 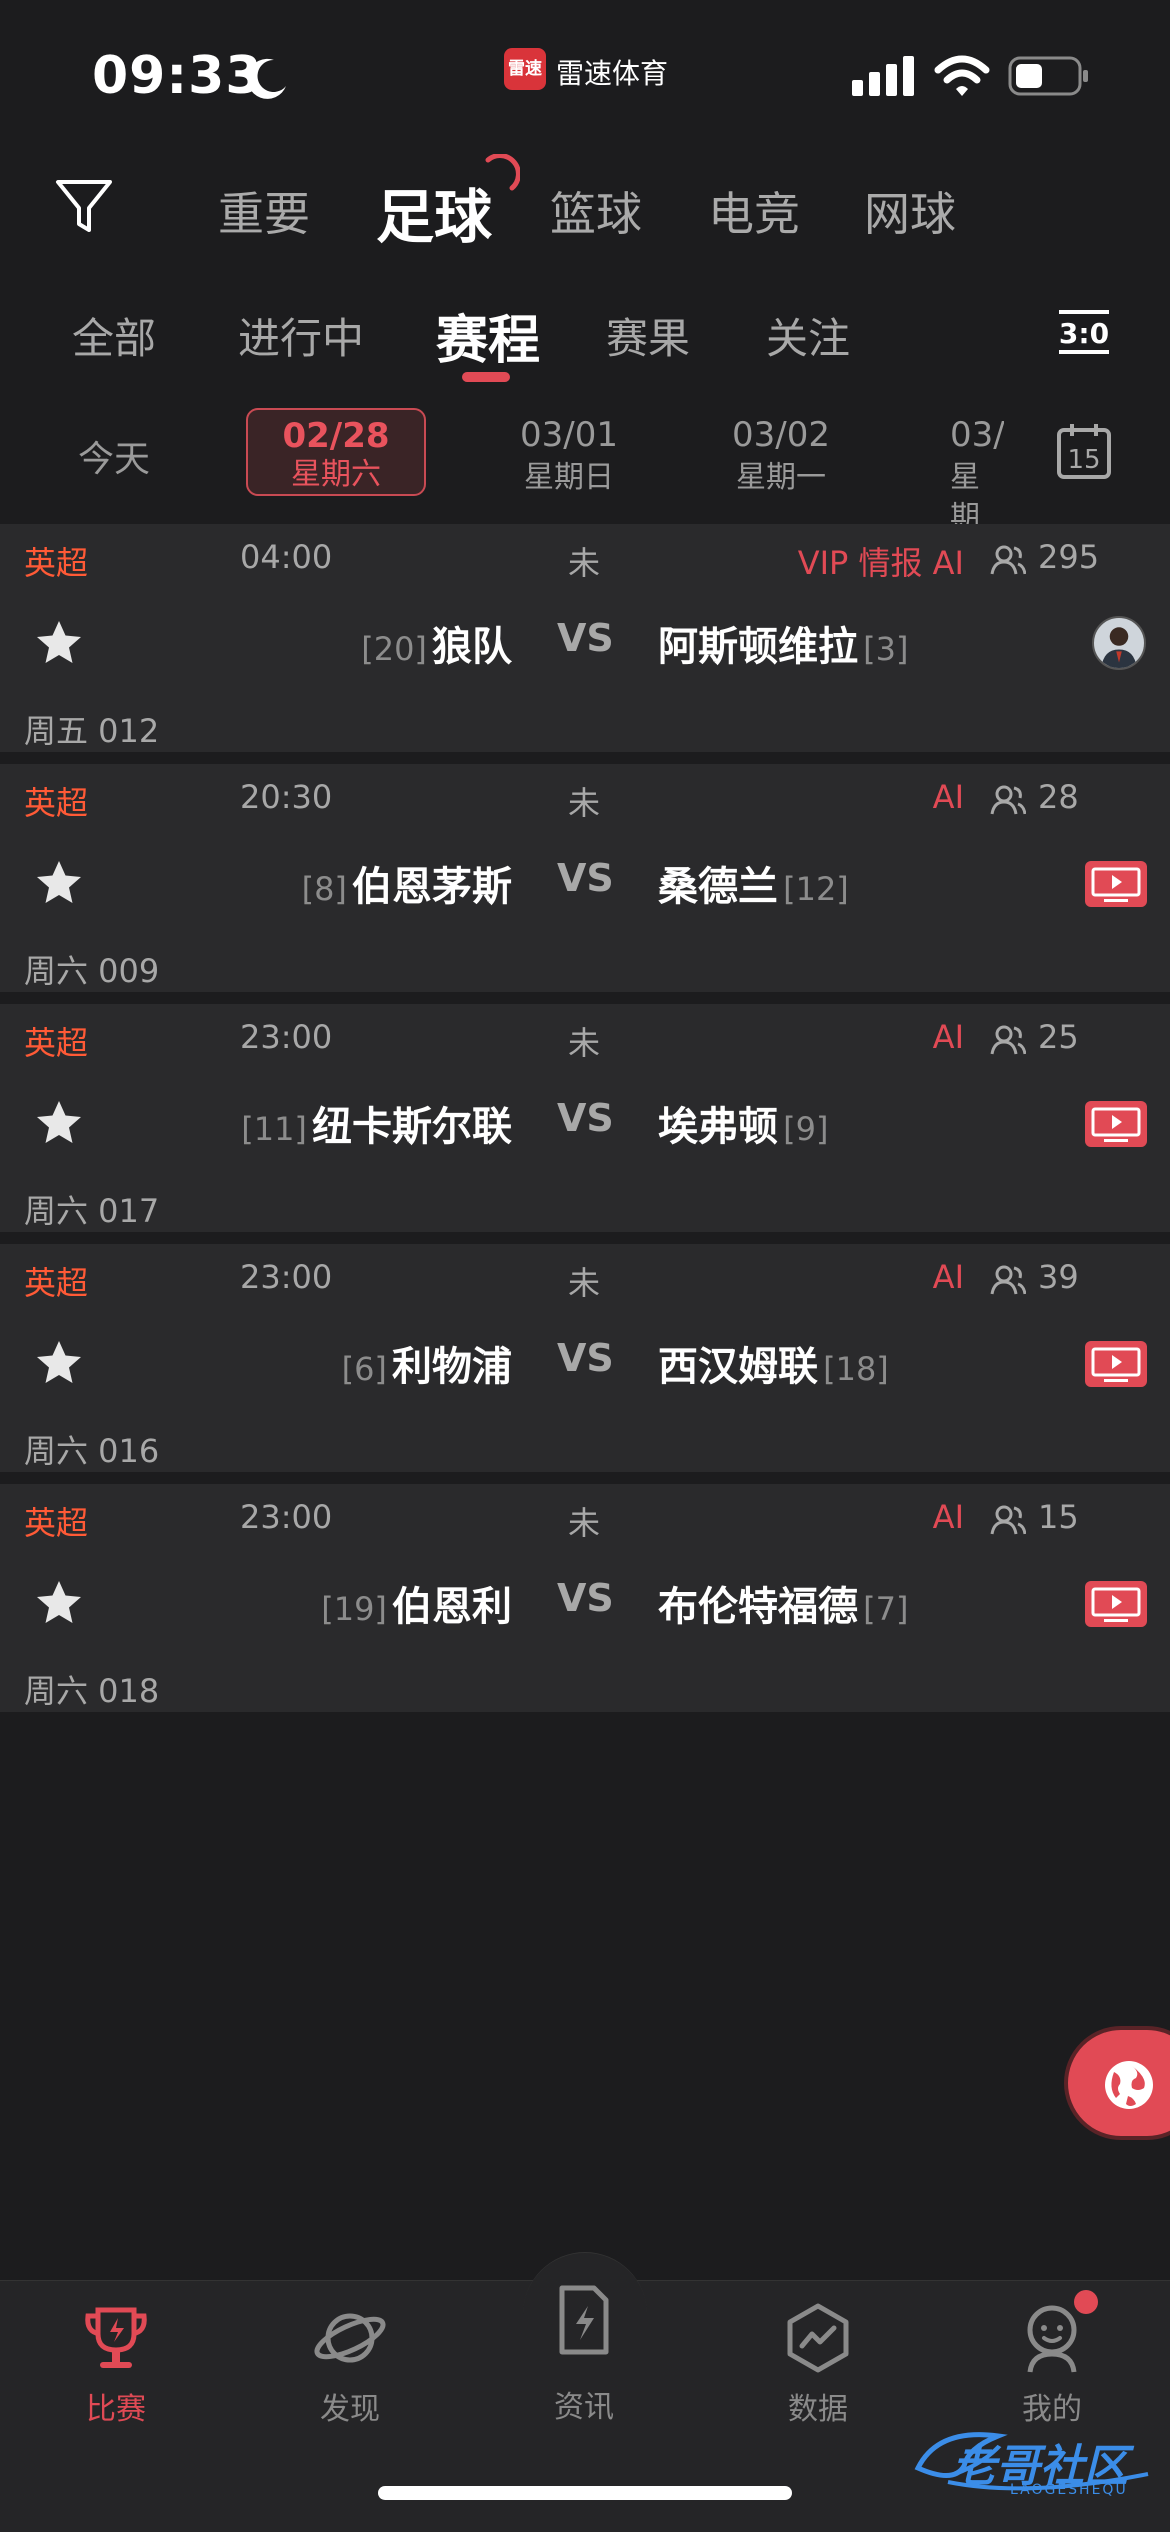 What do you see at coordinates (301, 335) in the screenshot?
I see `tab-live: 进行中` at bounding box center [301, 335].